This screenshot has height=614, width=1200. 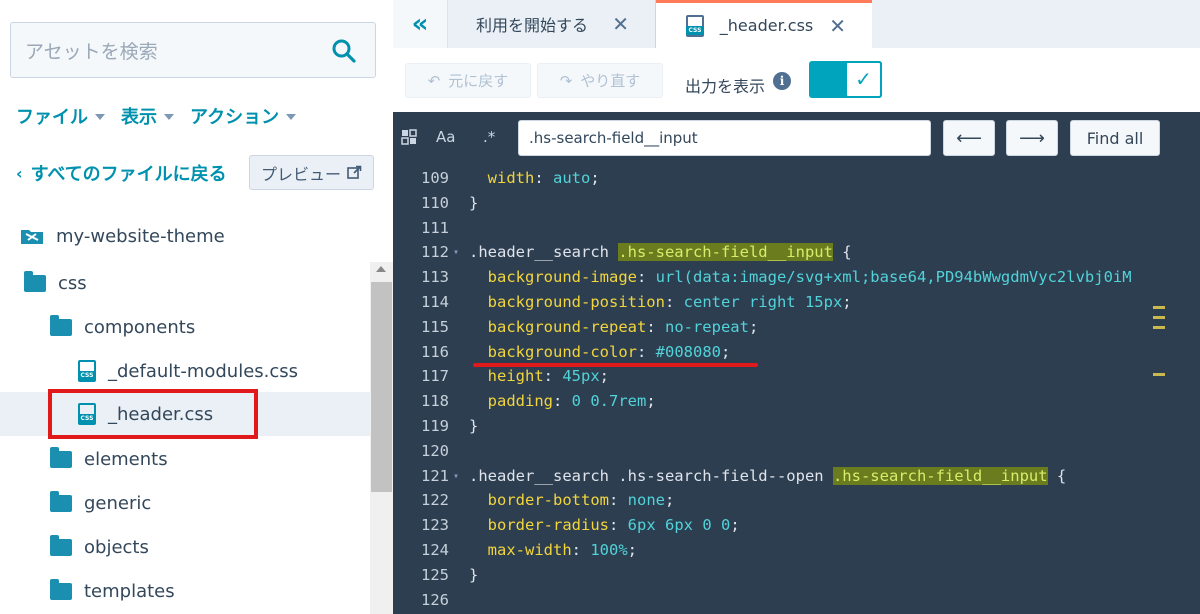 What do you see at coordinates (118, 503) in the screenshot?
I see `tree-item-label: generic` at bounding box center [118, 503].